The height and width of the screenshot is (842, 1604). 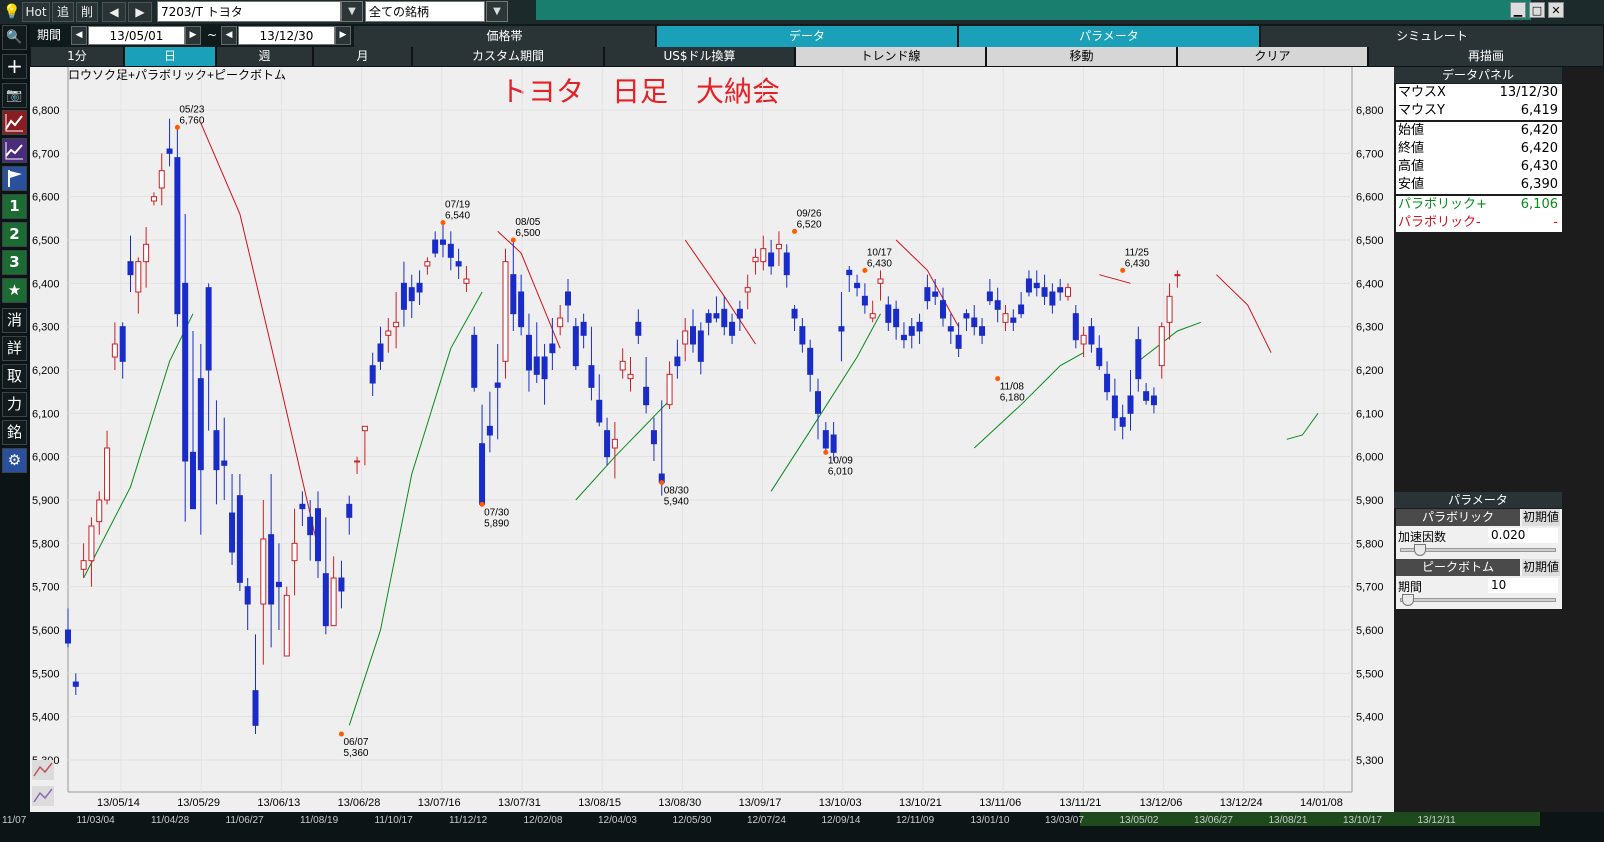 What do you see at coordinates (14, 404) in the screenshot?
I see `output-button: 力` at bounding box center [14, 404].